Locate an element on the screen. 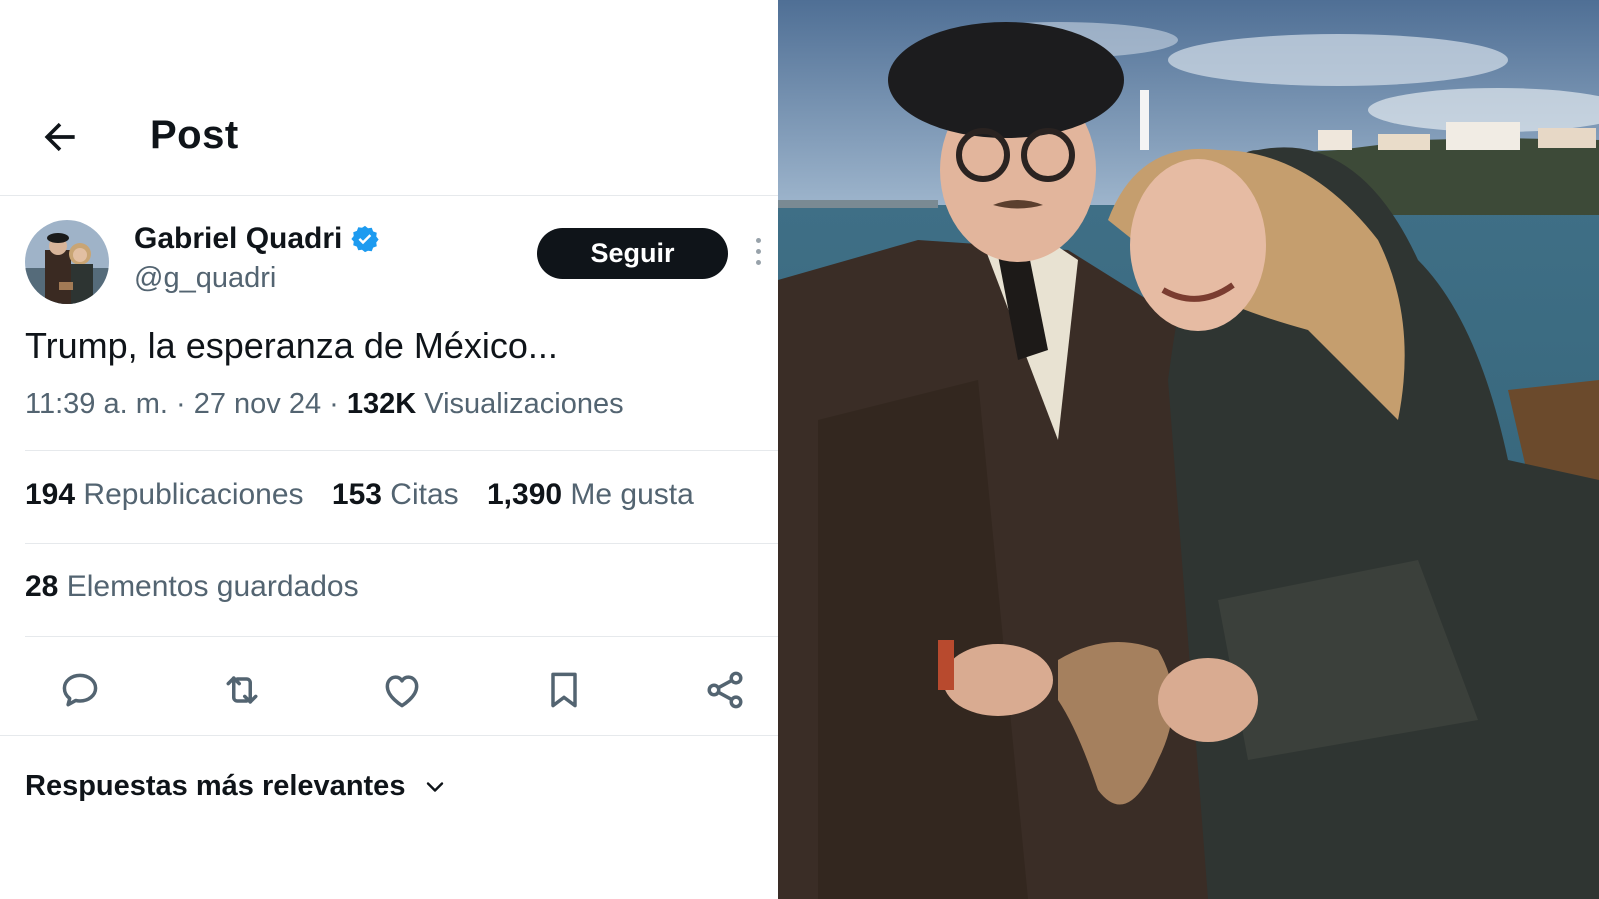 The height and width of the screenshot is (899, 1599). reposts-count: 194 is located at coordinates (50, 494).